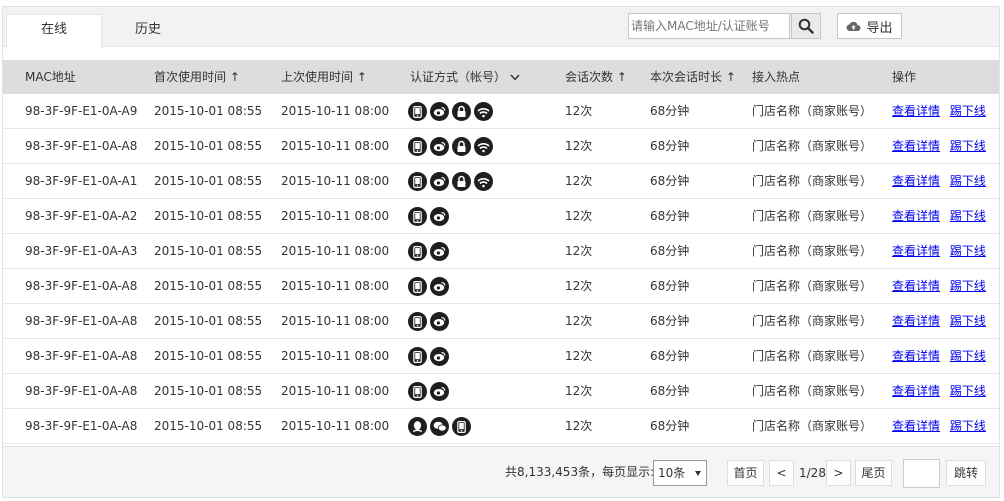 The height and width of the screenshot is (501, 1004). I want to click on prev-page-button: <, so click(781, 473).